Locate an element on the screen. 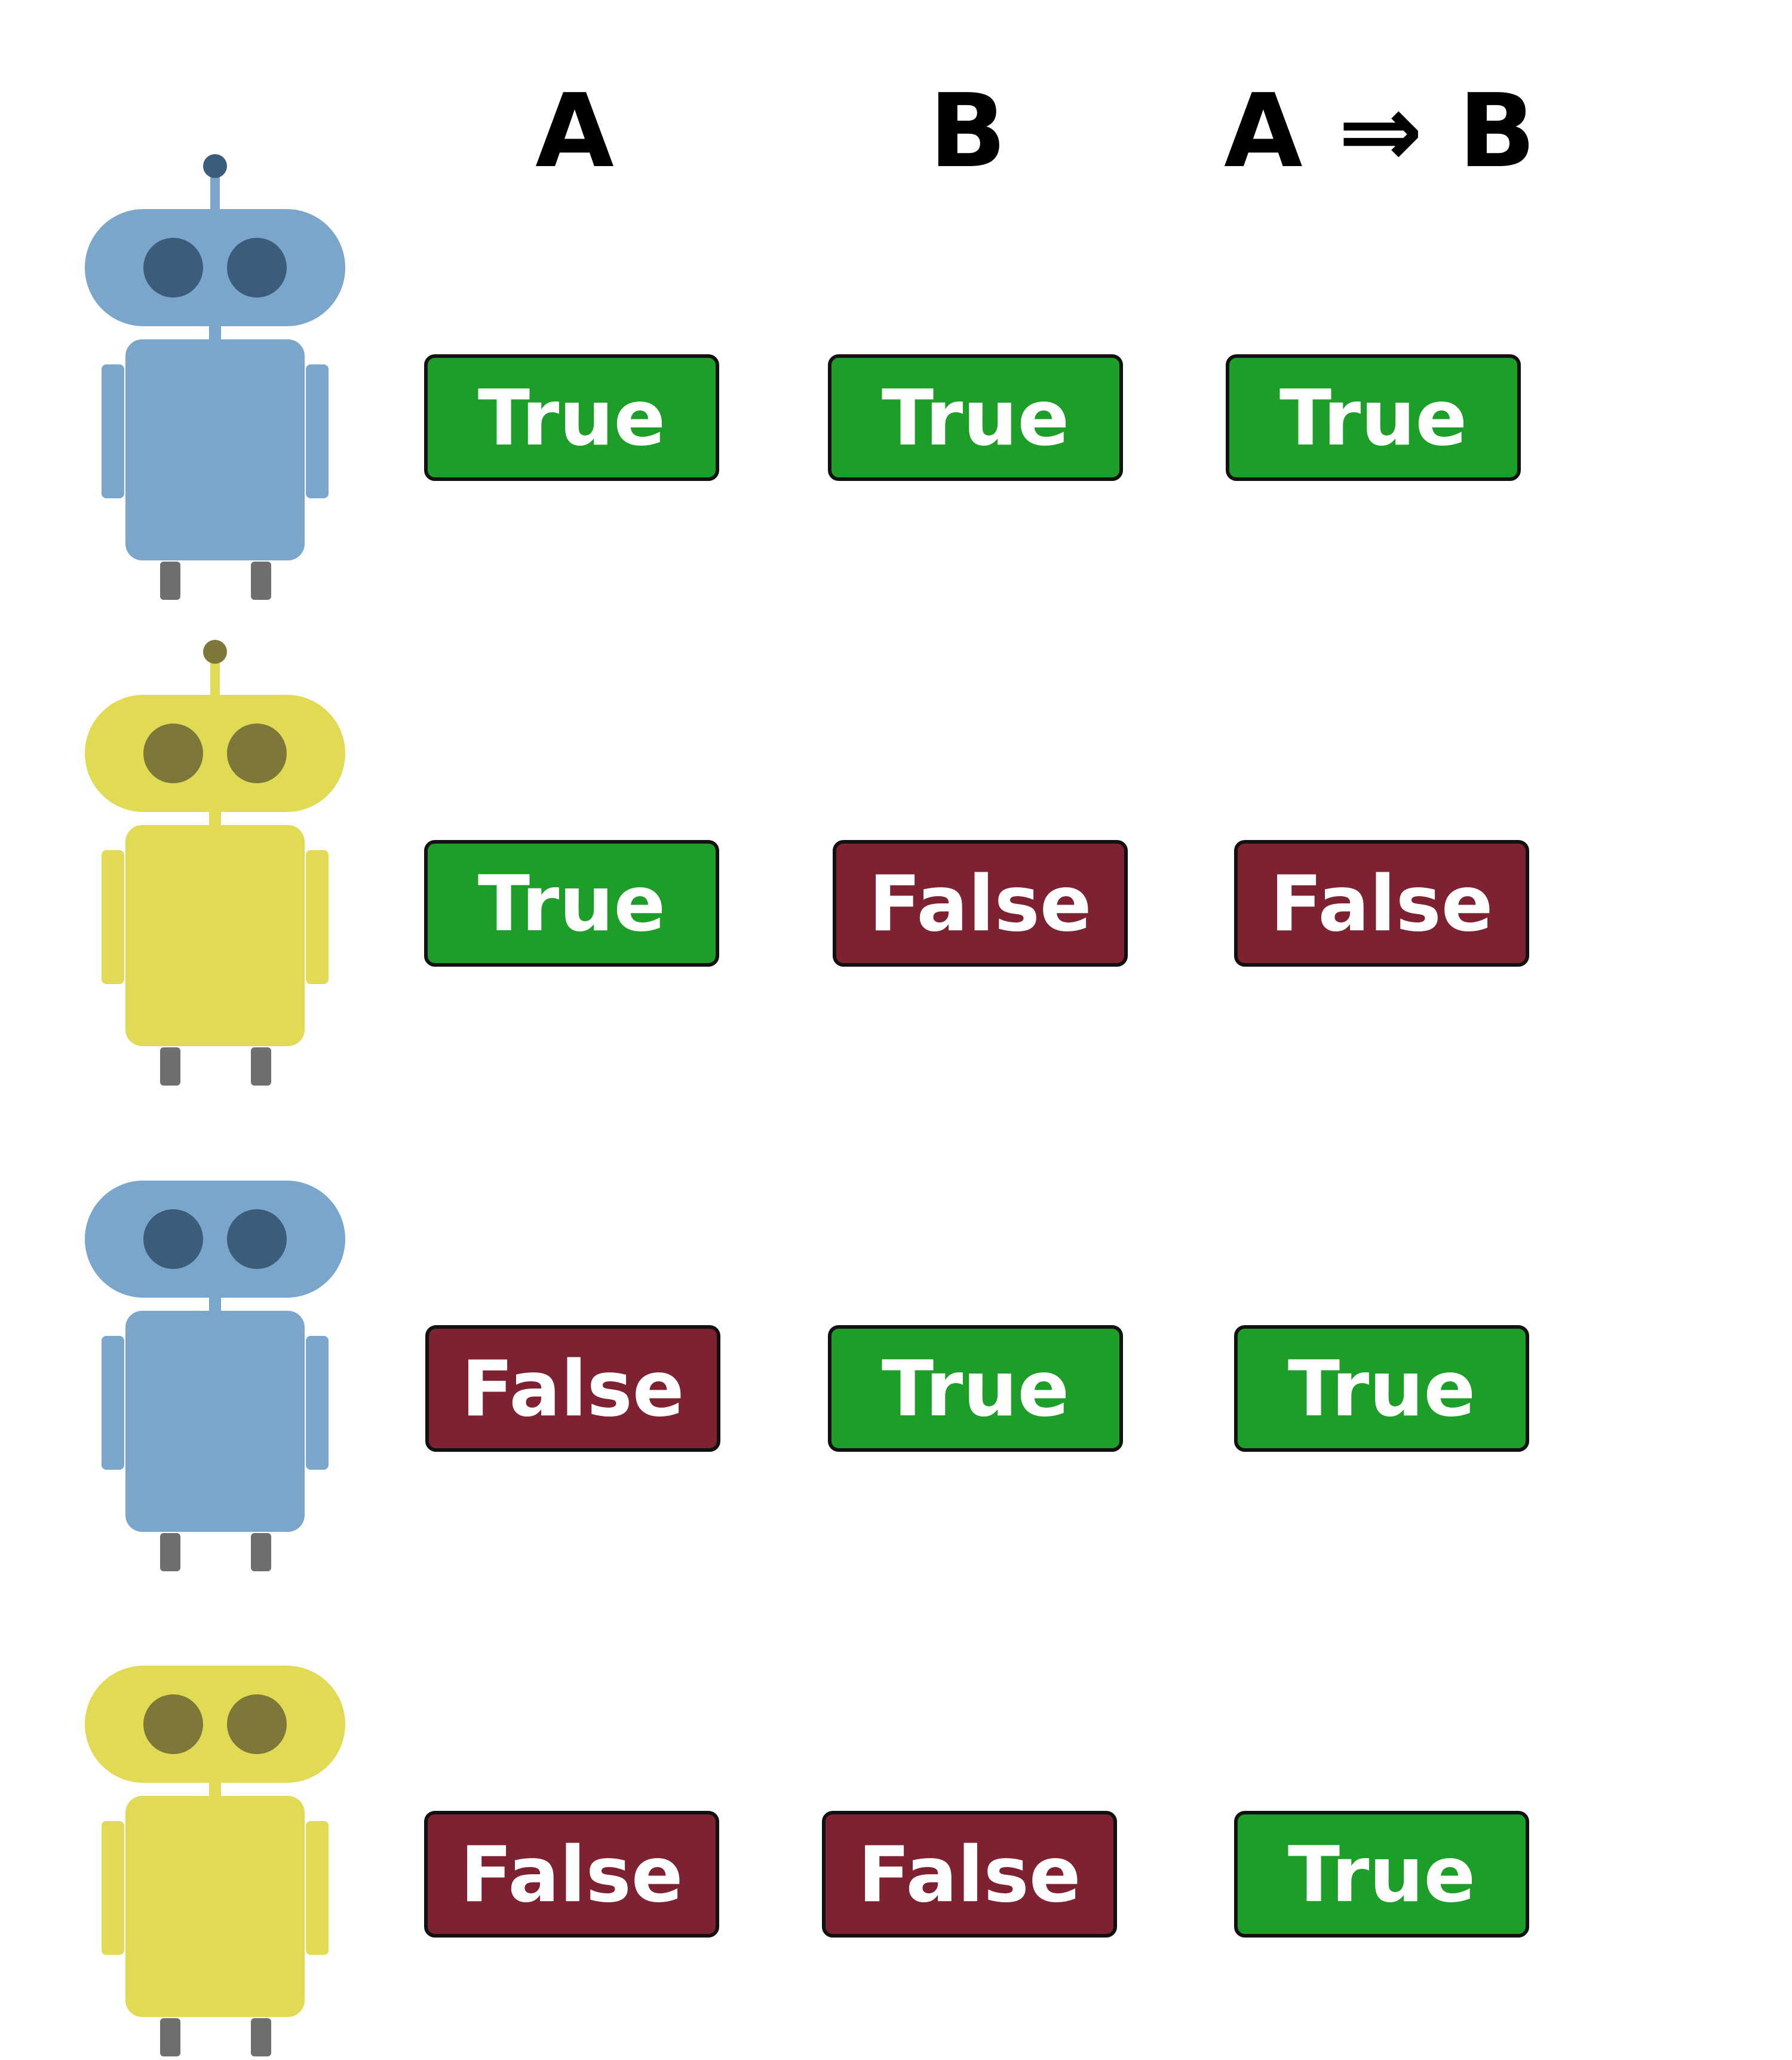  column-header-implication: A ⇒ B is located at coordinates (1380, 131).